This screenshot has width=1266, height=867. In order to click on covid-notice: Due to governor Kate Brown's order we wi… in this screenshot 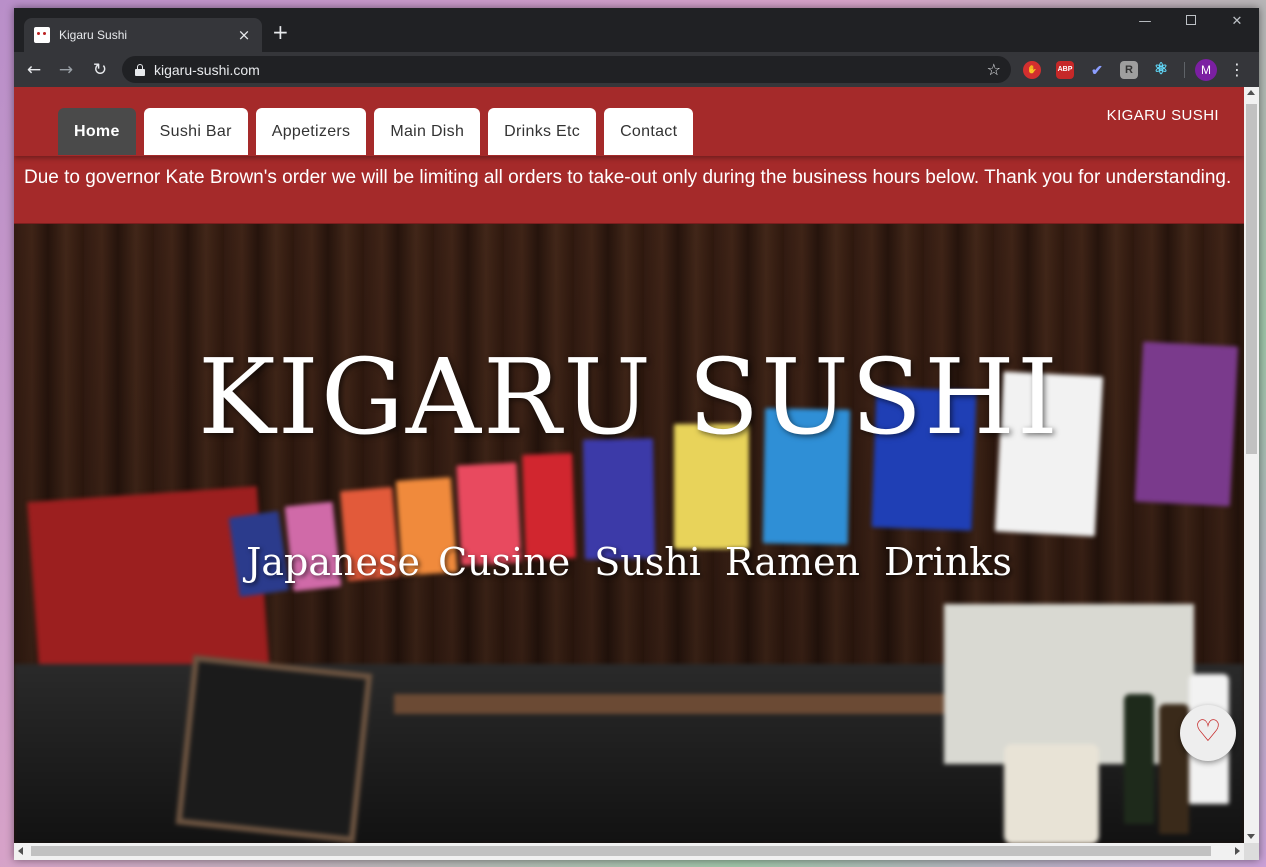, I will do `click(629, 190)`.